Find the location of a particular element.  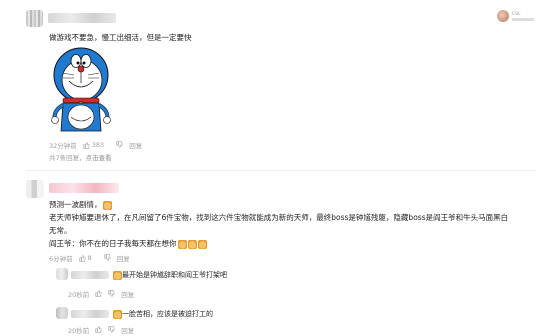

view-replies-link: 点击查看 is located at coordinates (99, 158).